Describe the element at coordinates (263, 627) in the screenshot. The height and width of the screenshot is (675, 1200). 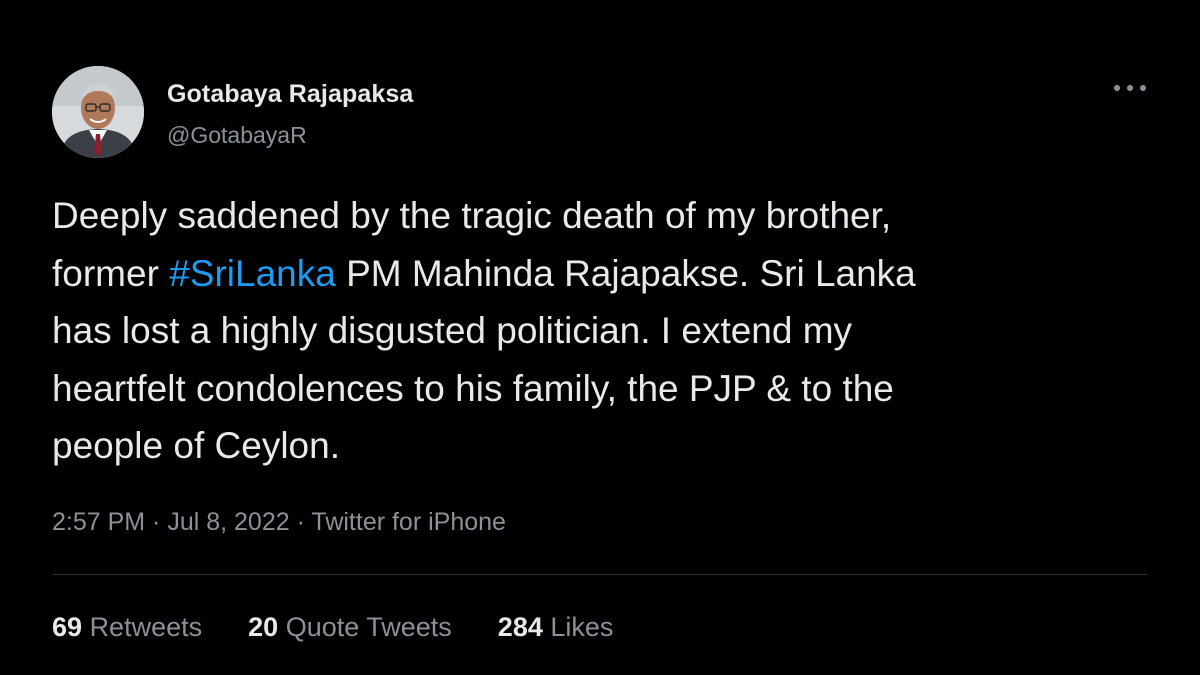
I see `quote-tweets-count: 20` at that location.